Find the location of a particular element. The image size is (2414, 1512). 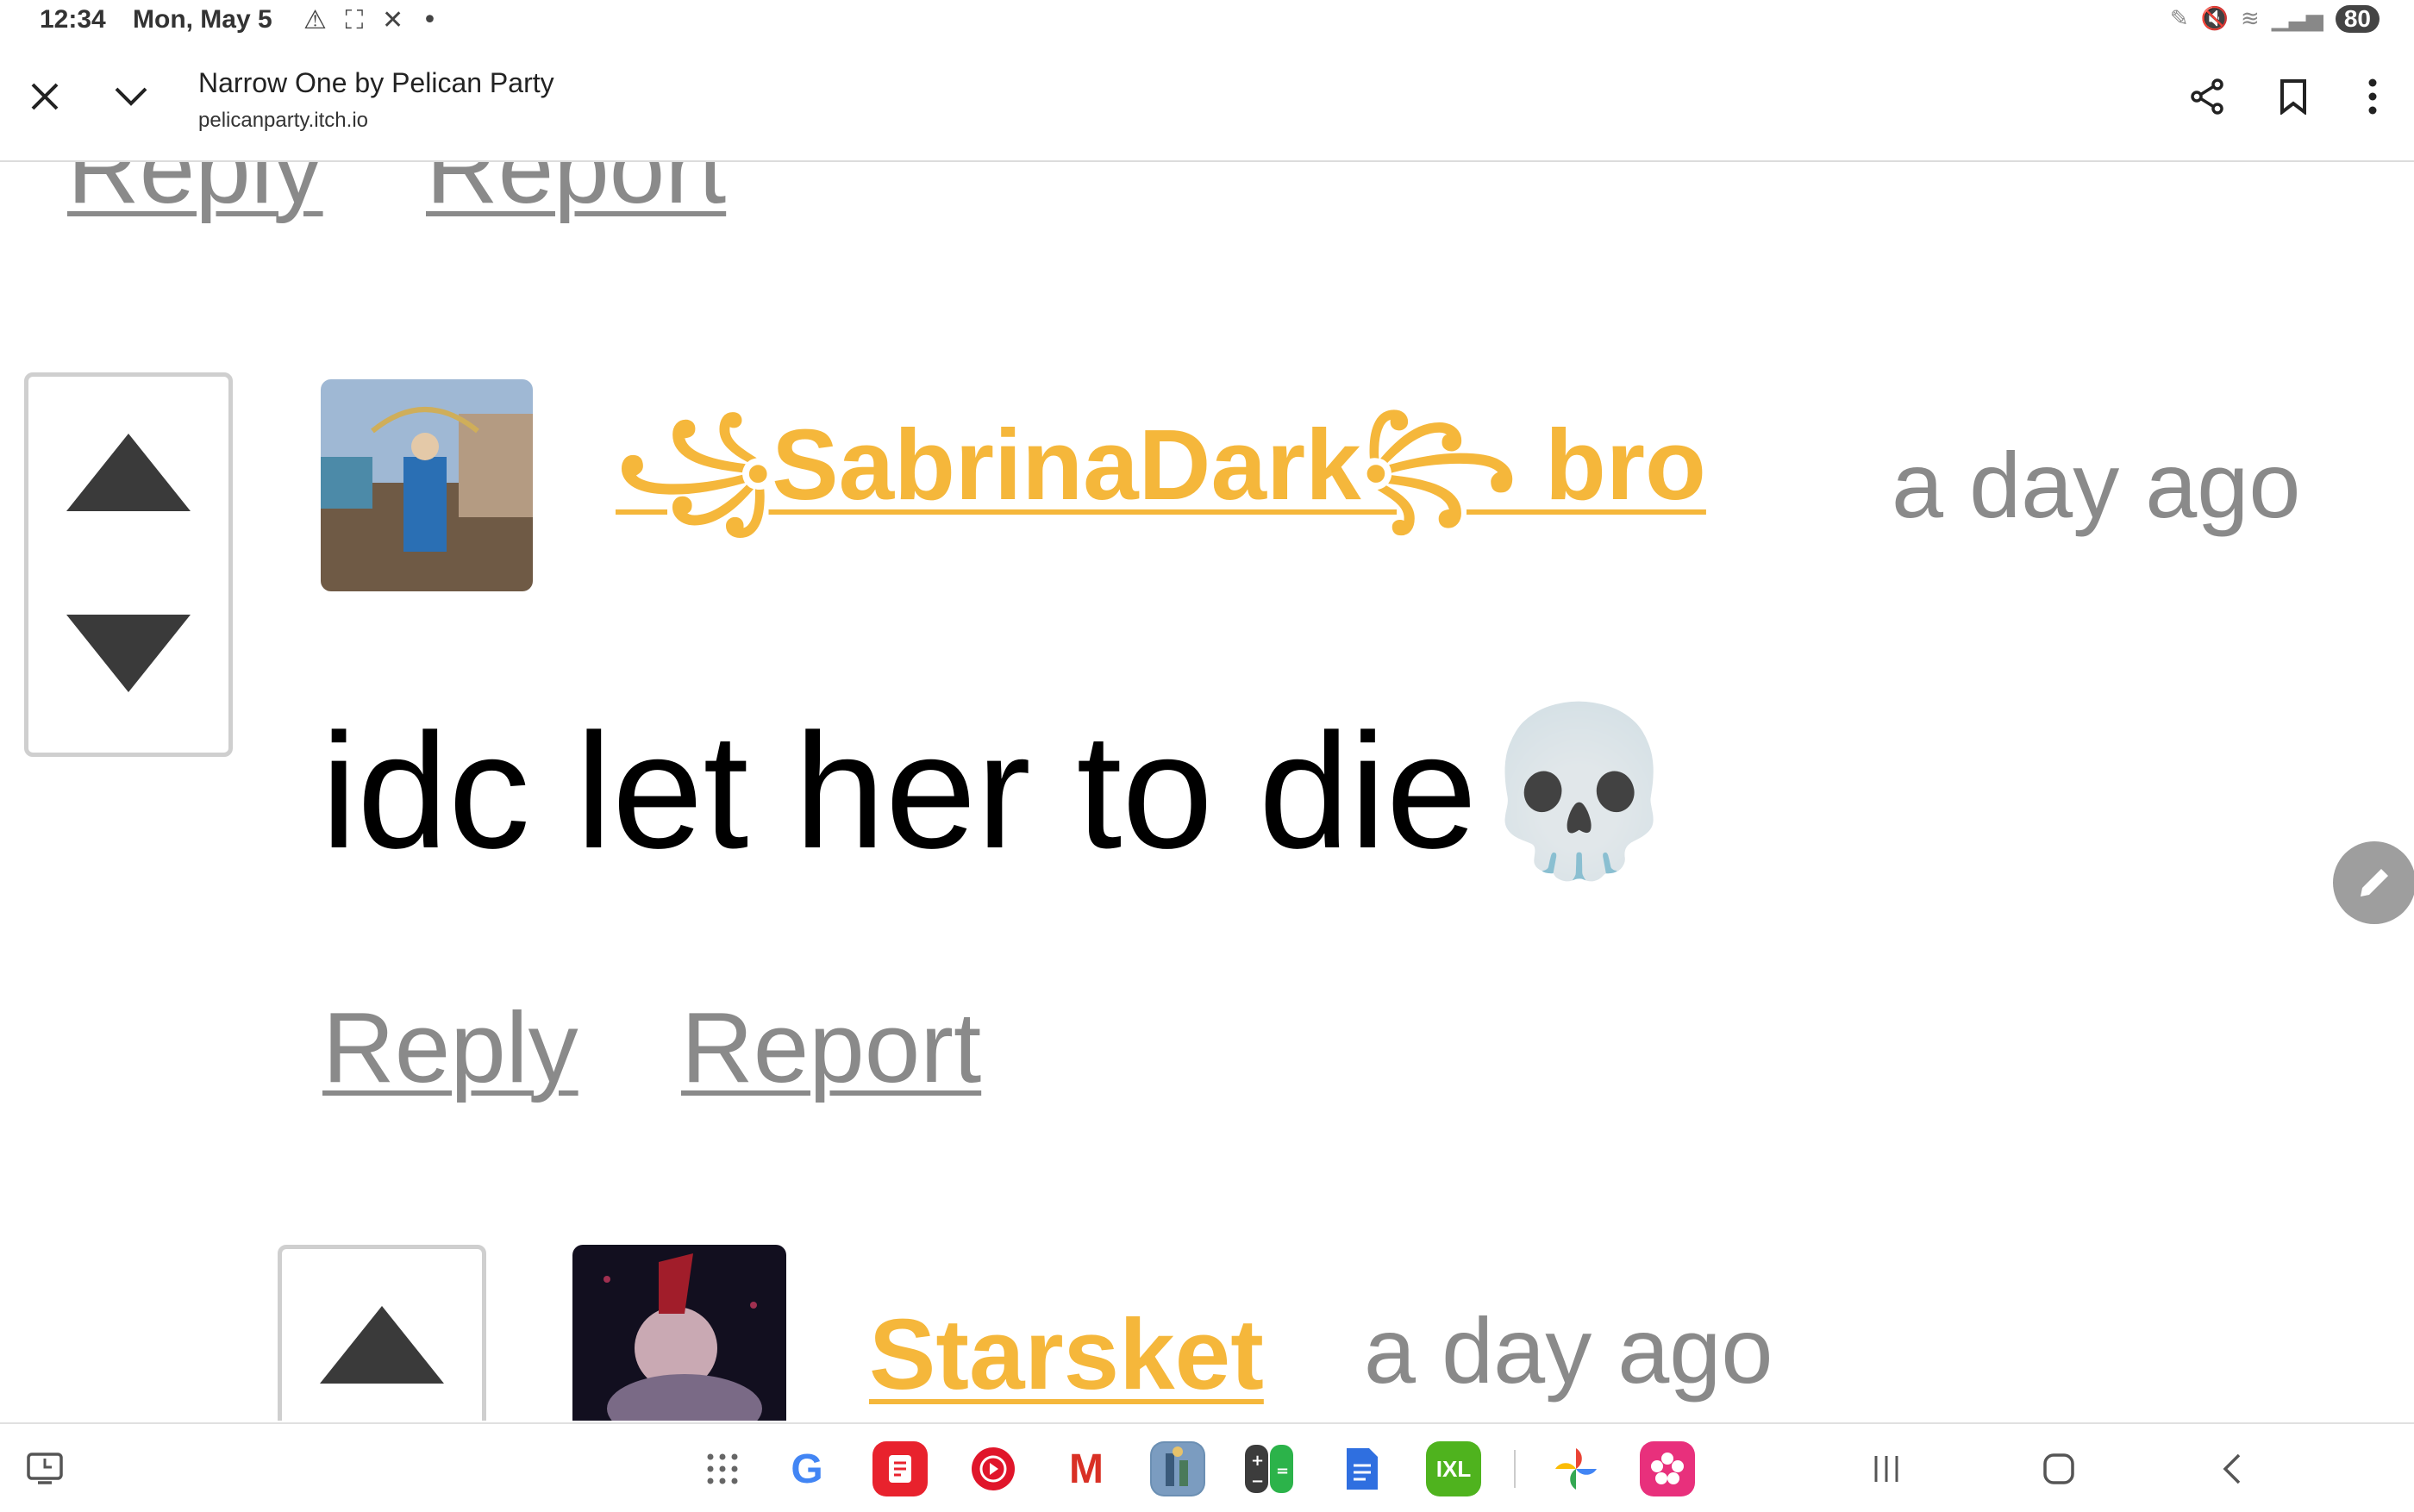

close-icon is located at coordinates (45, 96).